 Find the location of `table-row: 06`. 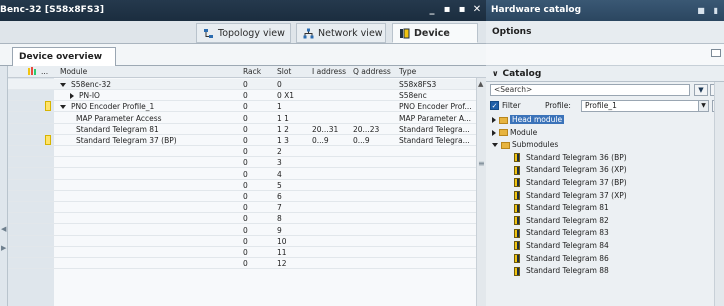

table-row: 06 is located at coordinates (243, 196).